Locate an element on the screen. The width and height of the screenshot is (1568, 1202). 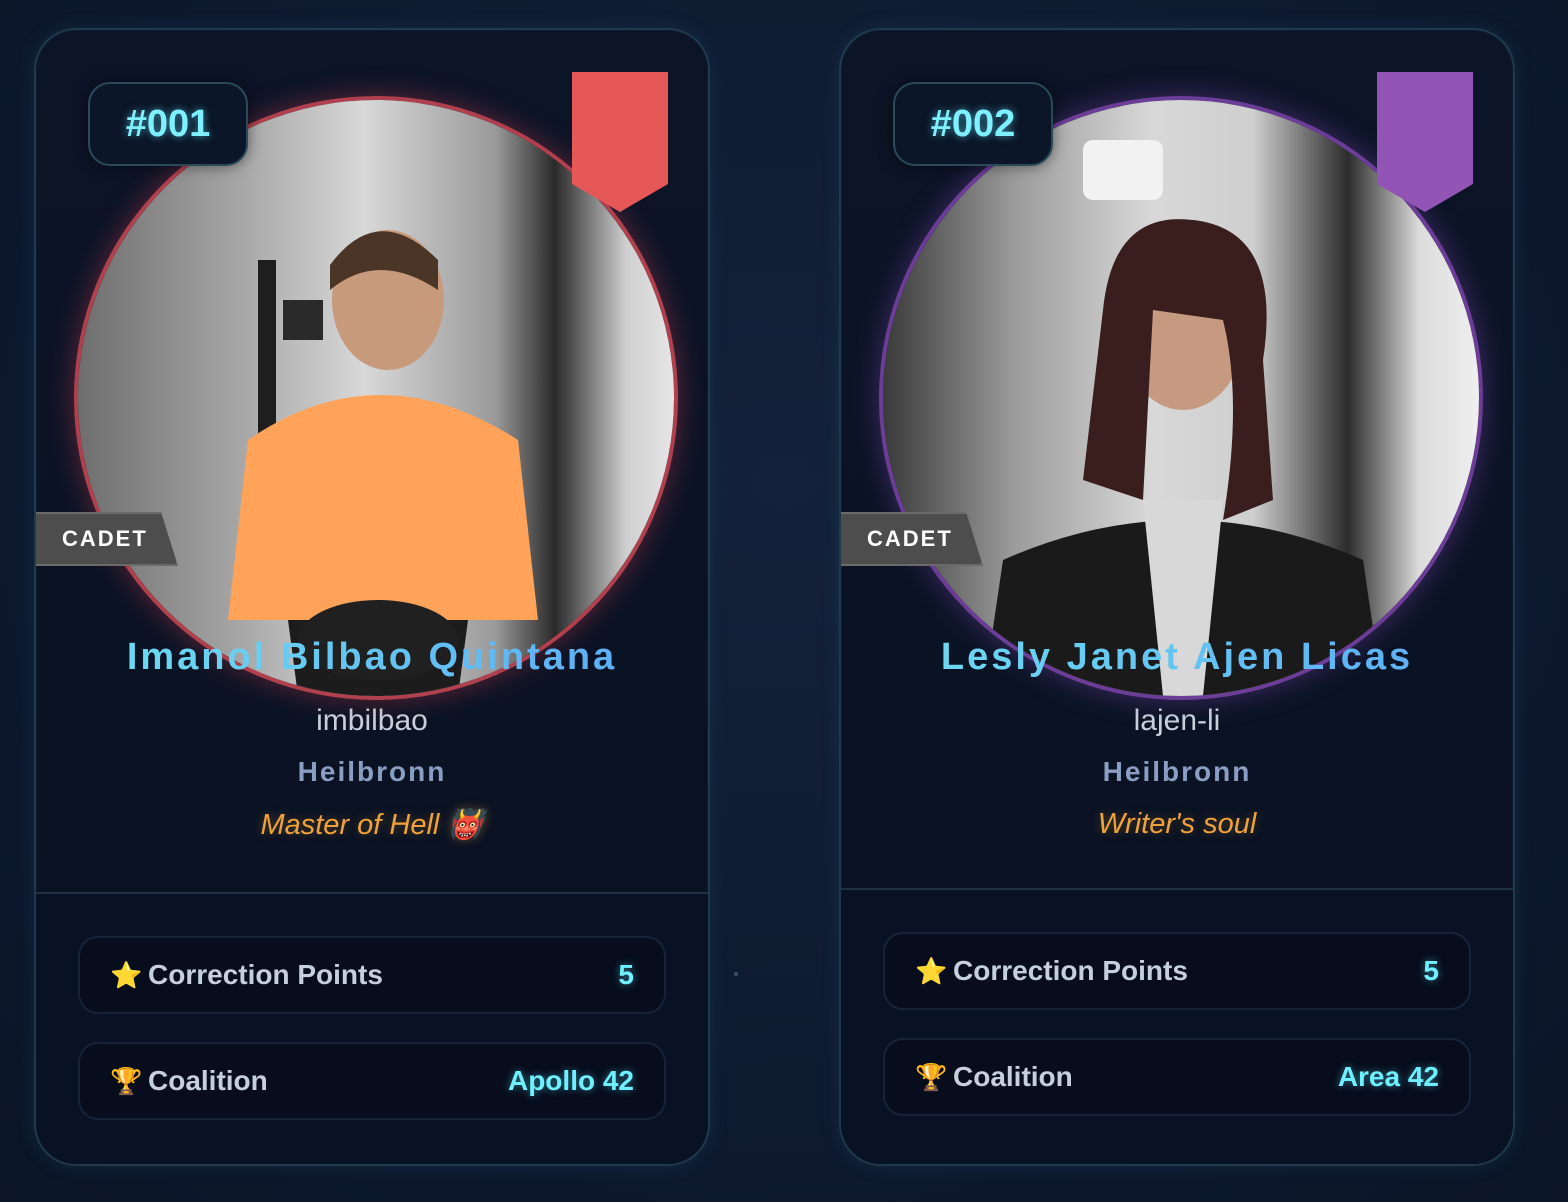
stat-value: Area 42 is located at coordinates (1388, 1076).